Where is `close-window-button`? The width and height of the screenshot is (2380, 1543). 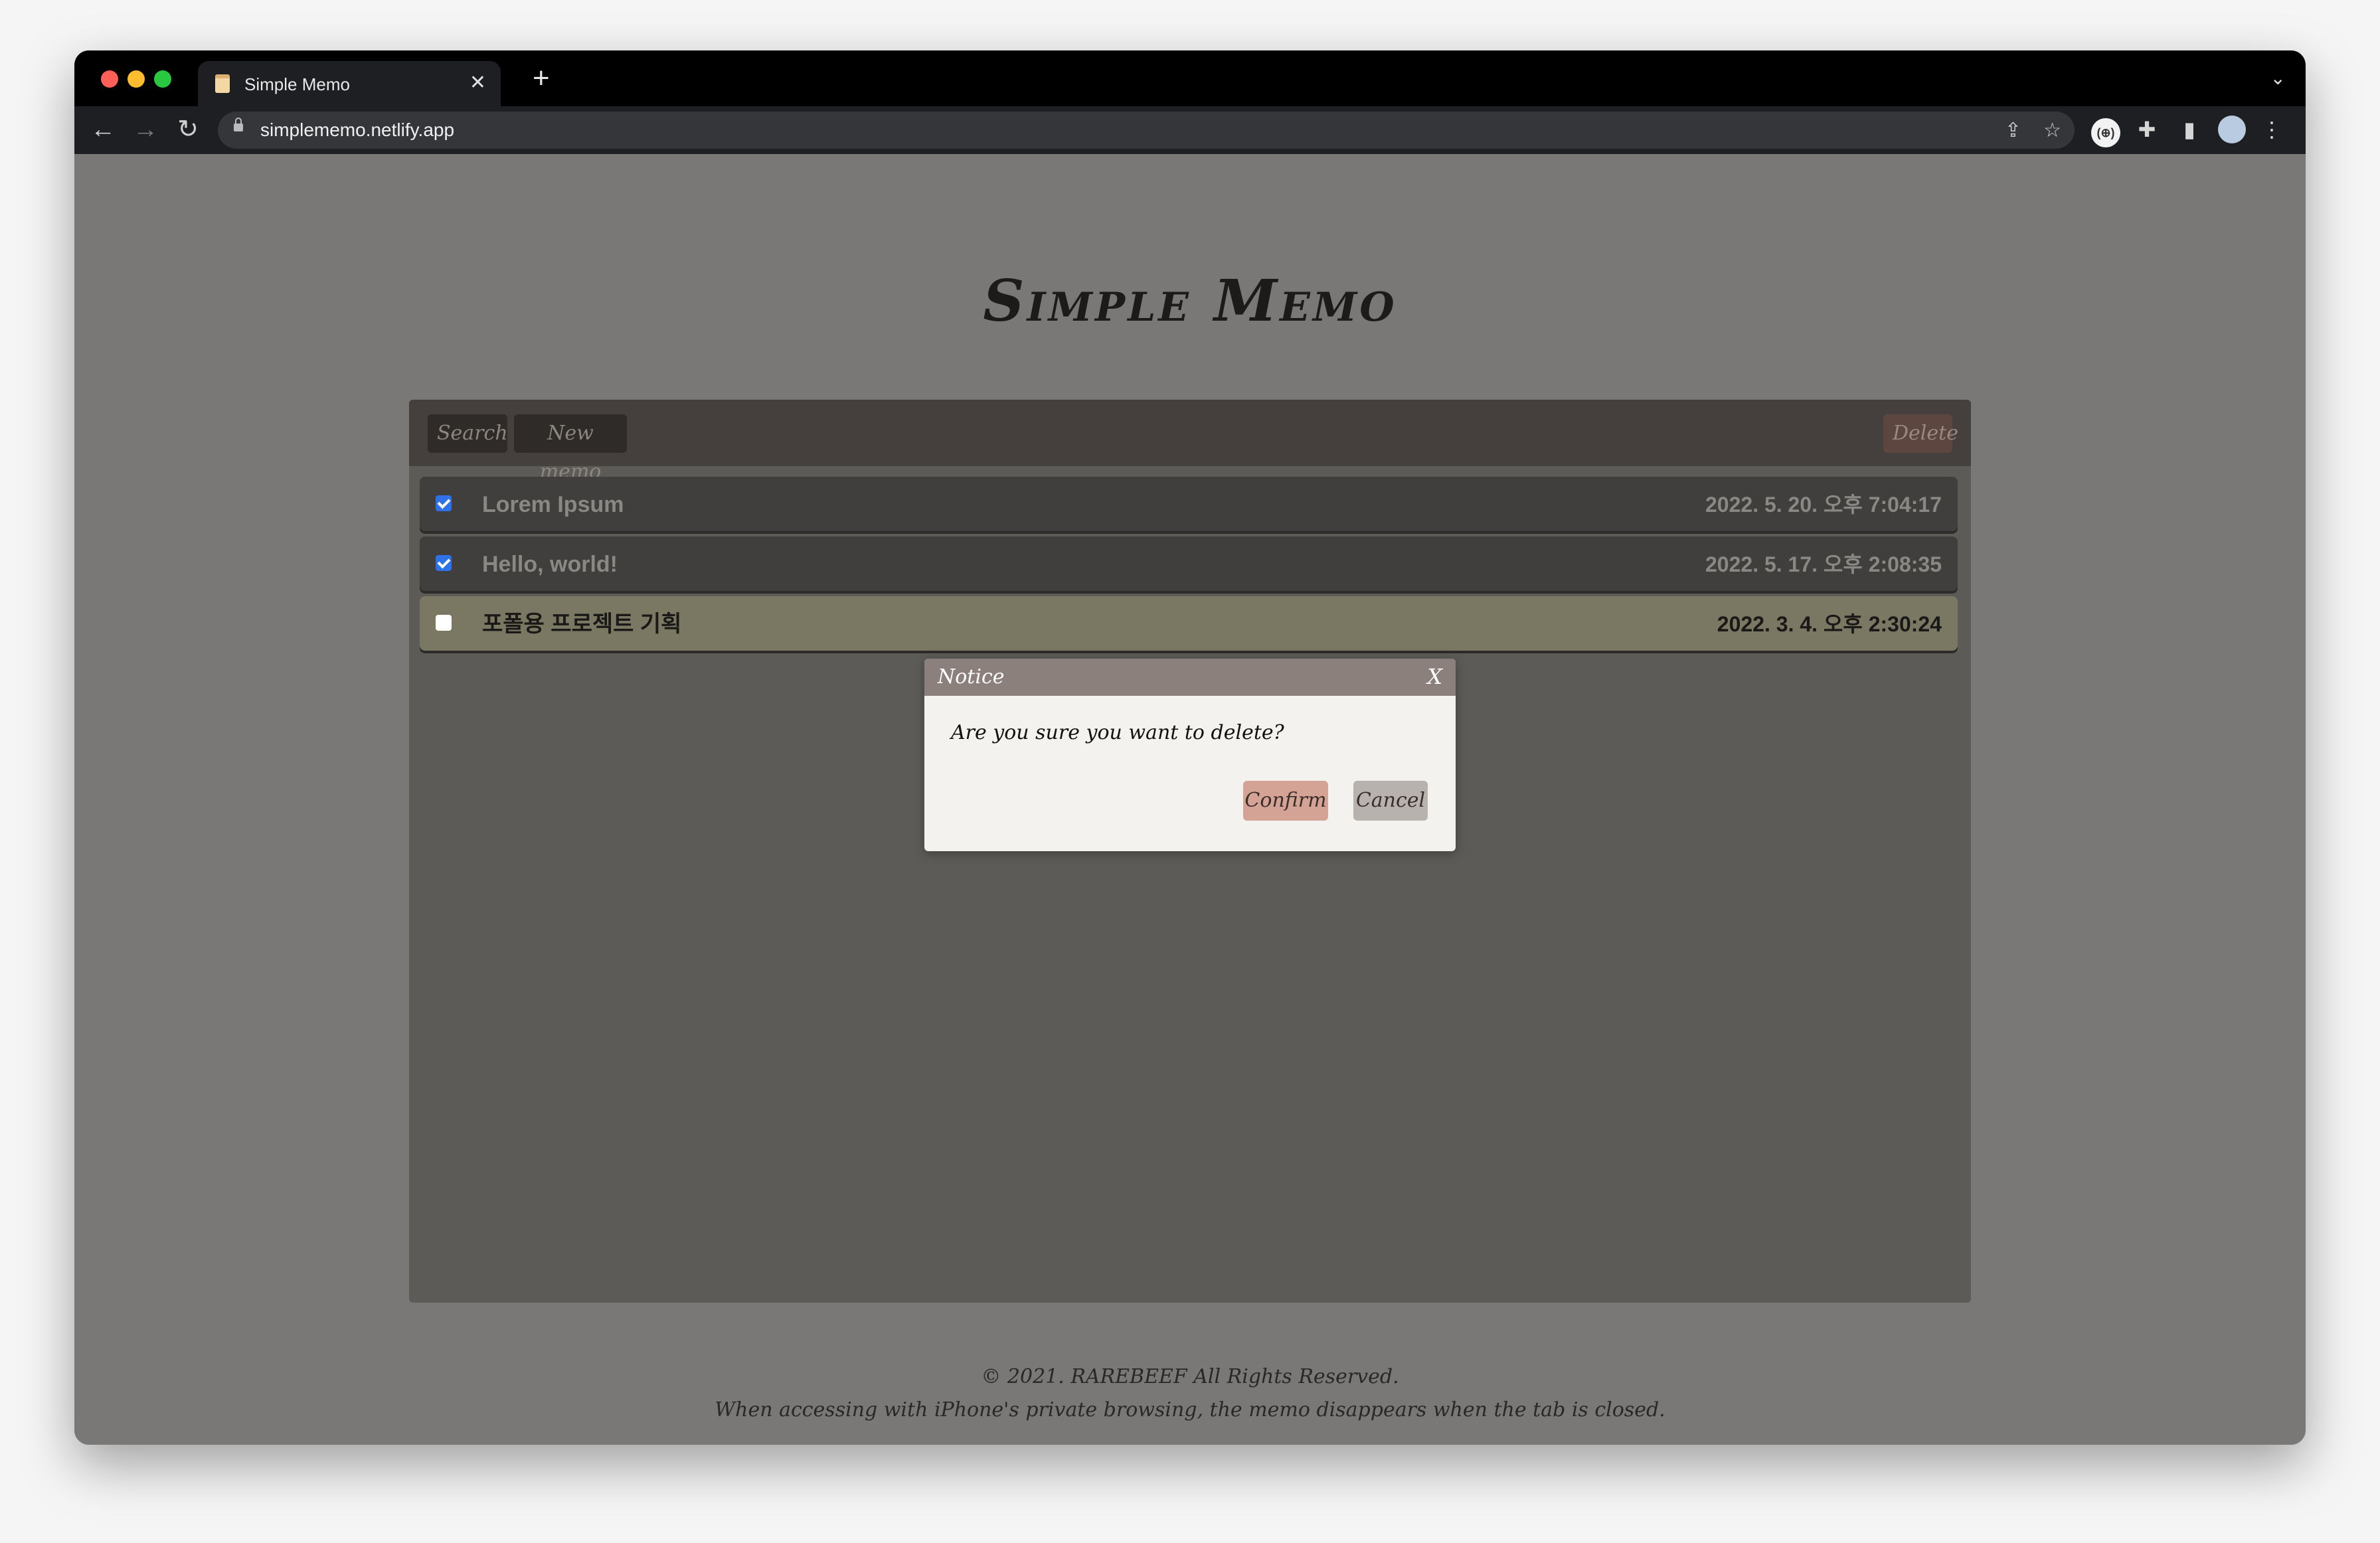
close-window-button is located at coordinates (110, 79).